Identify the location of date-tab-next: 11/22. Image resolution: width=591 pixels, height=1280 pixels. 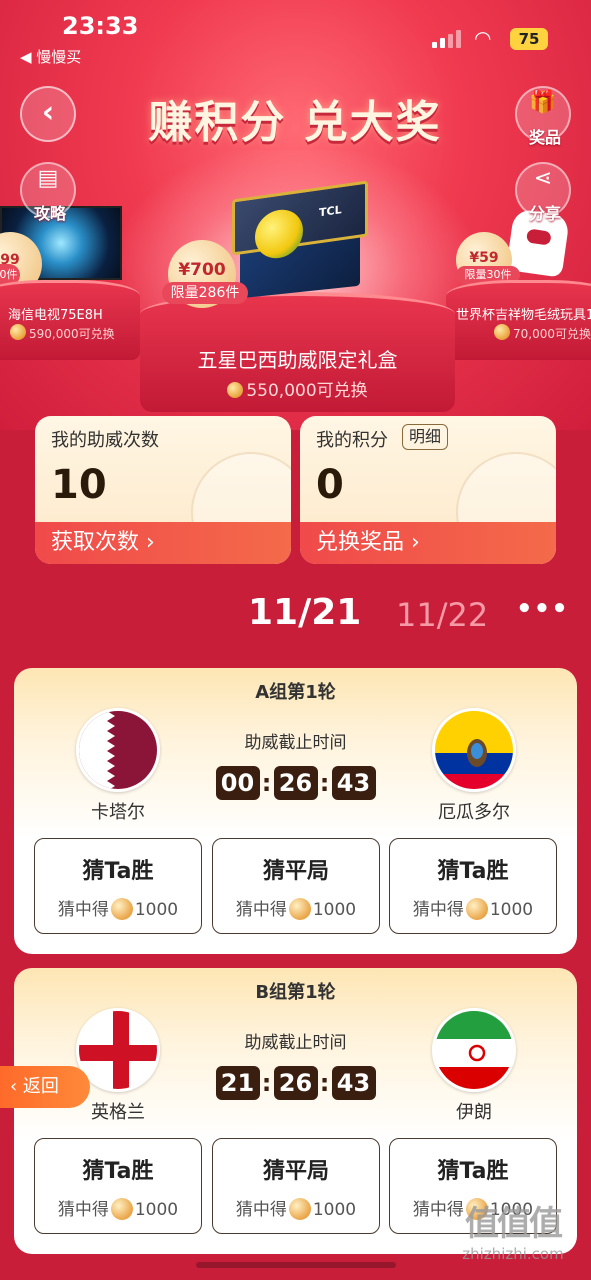
(442, 615).